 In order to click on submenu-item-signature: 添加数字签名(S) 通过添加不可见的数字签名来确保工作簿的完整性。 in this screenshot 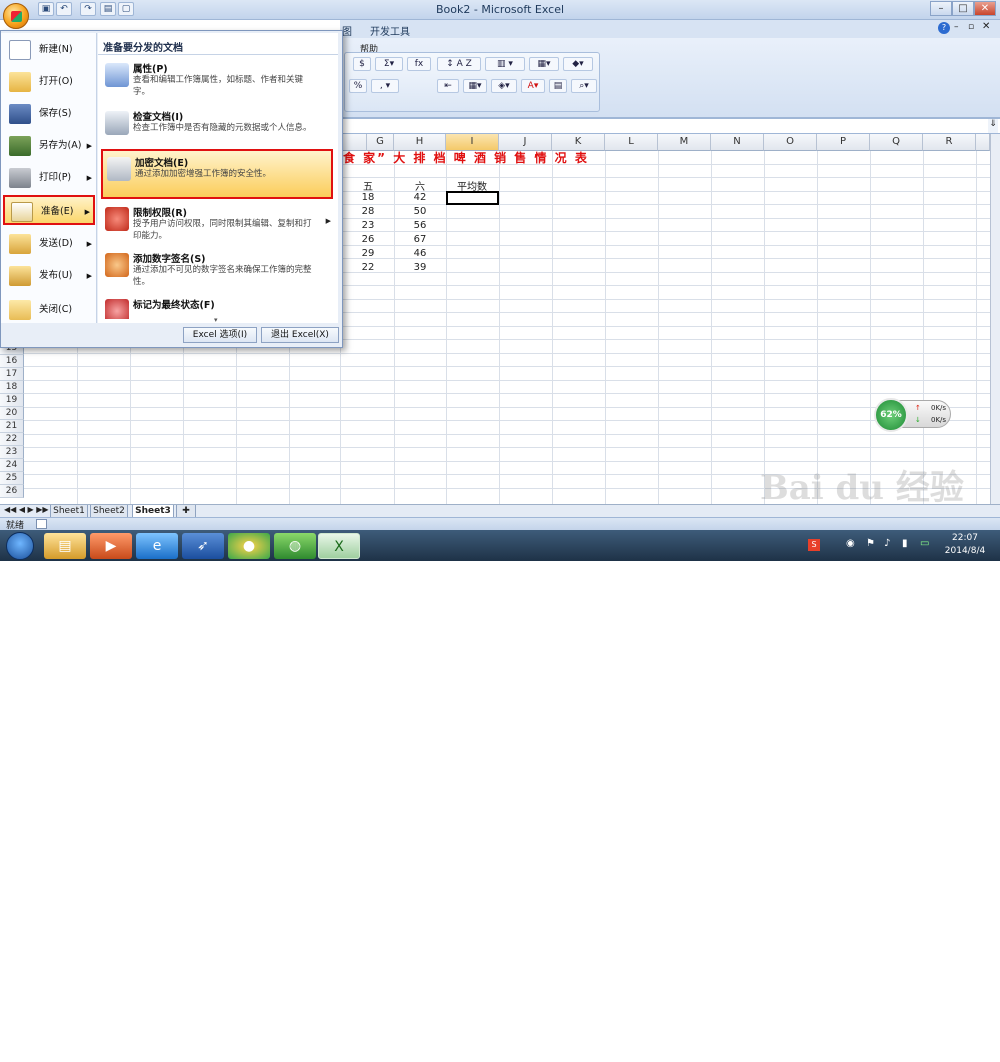, I will do `click(217, 269)`.